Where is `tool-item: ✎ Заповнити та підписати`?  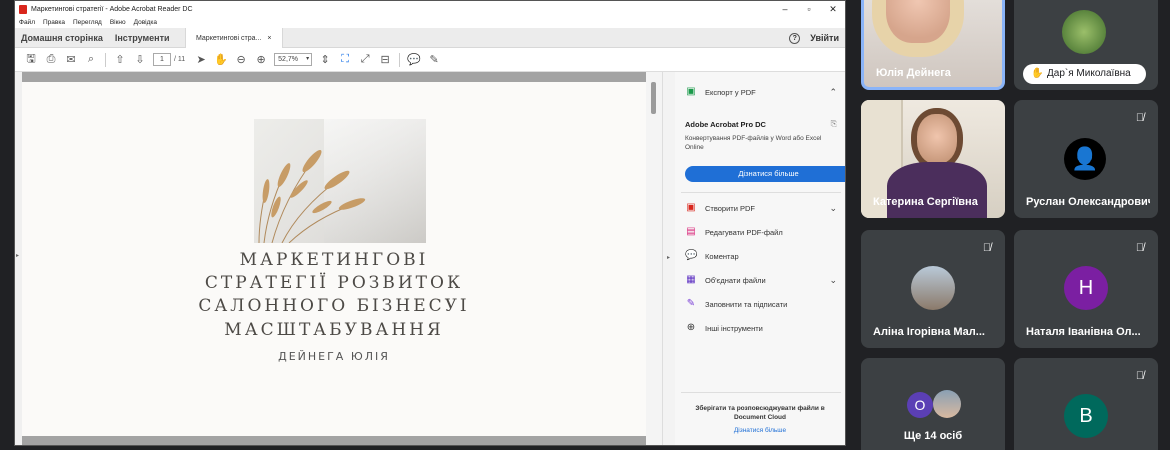 tool-item: ✎ Заповнити та підписати is located at coordinates (763, 304).